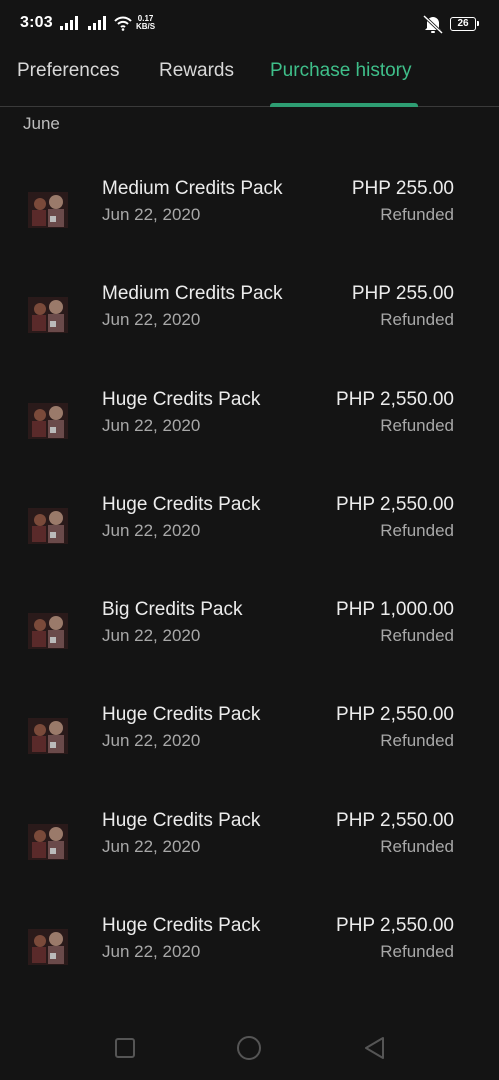 The height and width of the screenshot is (1080, 499). I want to click on month-section-header: June, so click(41, 123).